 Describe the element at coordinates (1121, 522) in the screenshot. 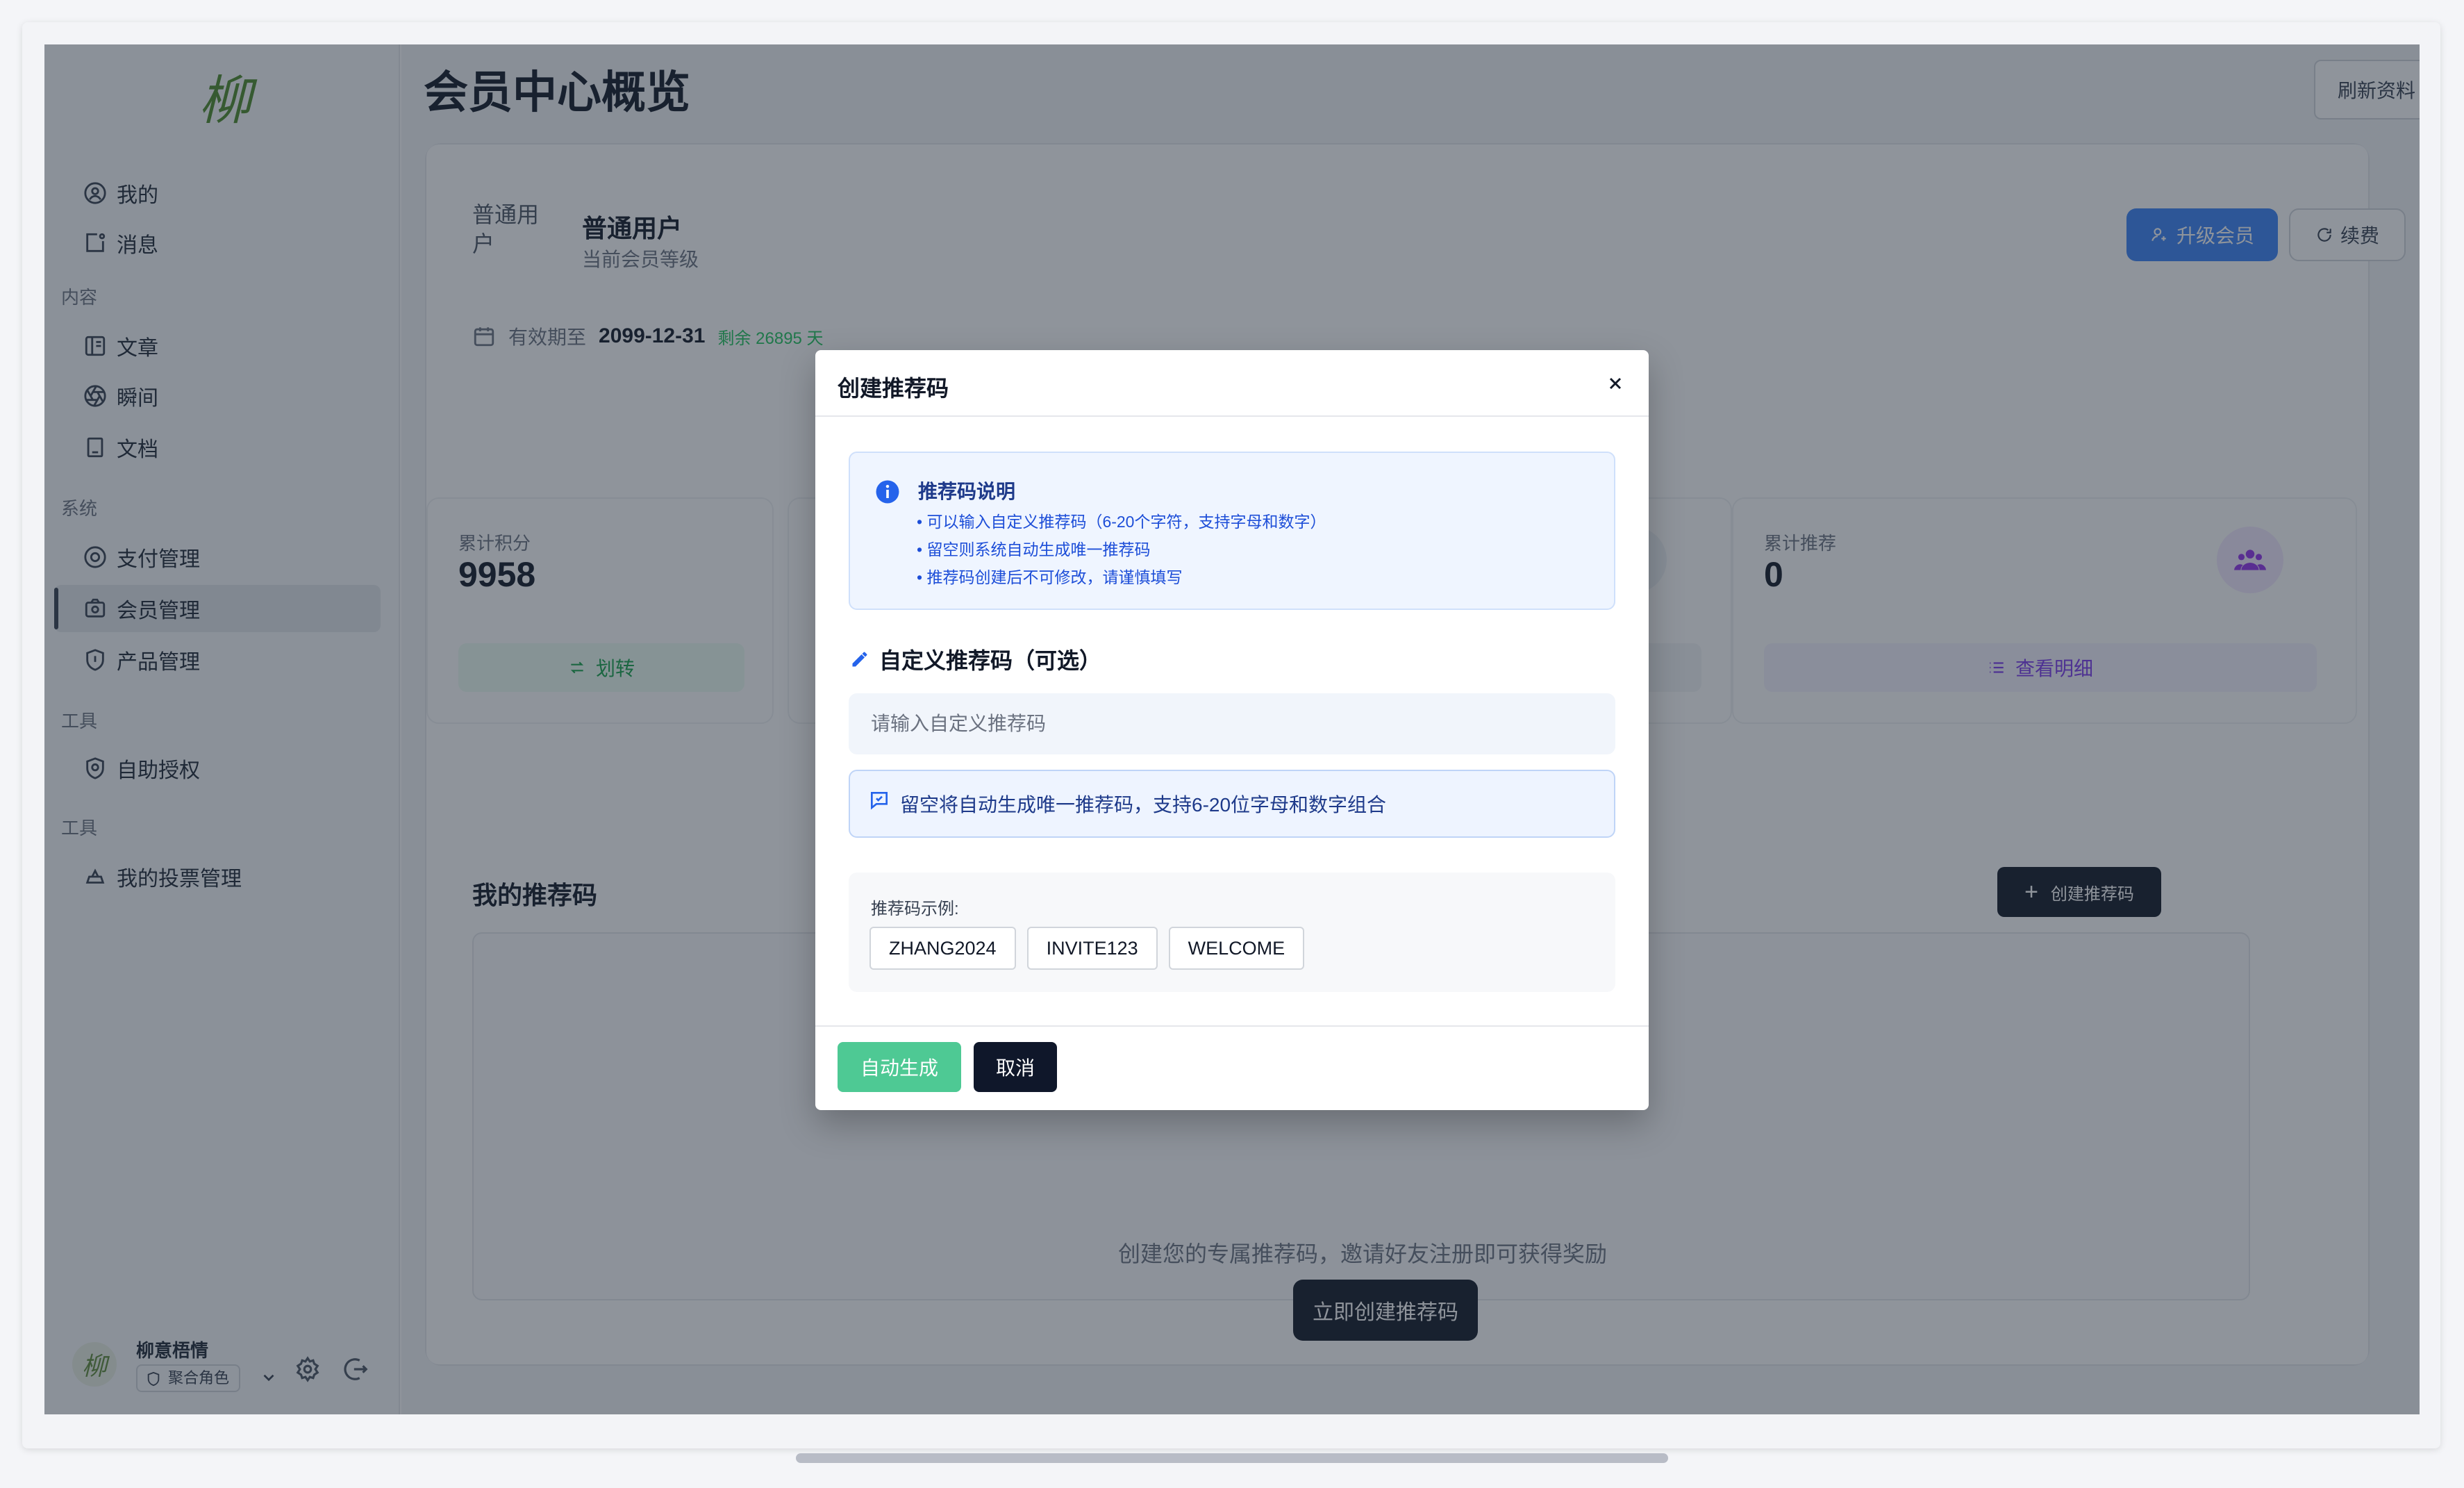

I see `info-line: • 可以输入自定义推荐码（6-20个字符，支持字母和数字）` at that location.